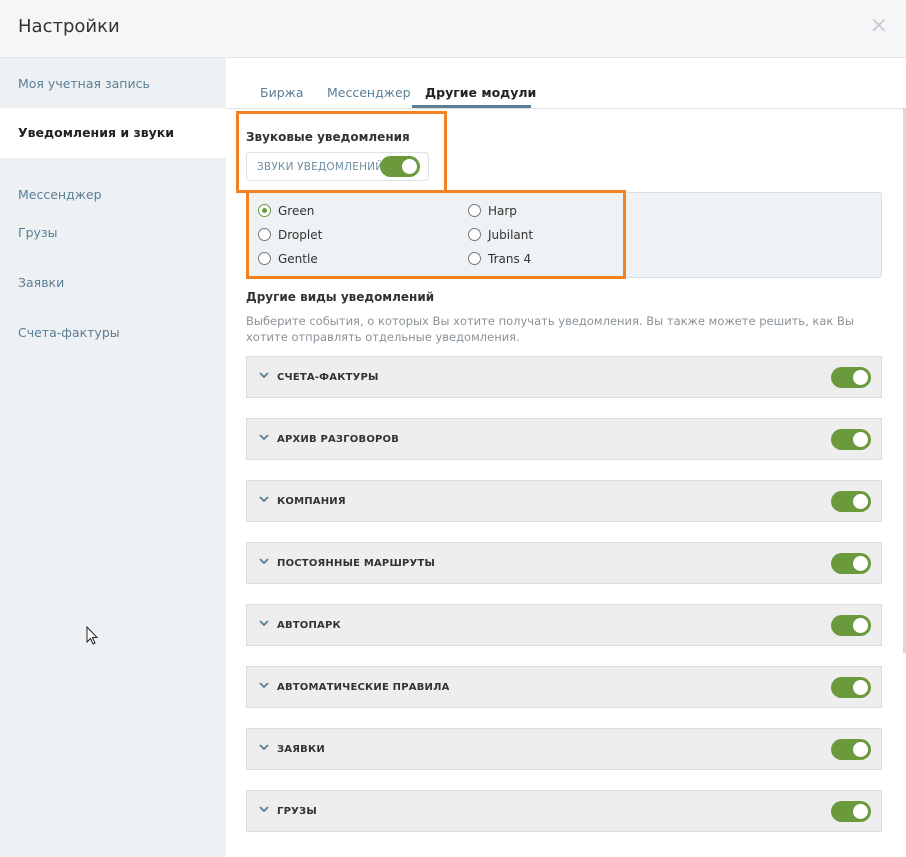  What do you see at coordinates (92, 635) in the screenshot?
I see `mouse-cursor-icon` at bounding box center [92, 635].